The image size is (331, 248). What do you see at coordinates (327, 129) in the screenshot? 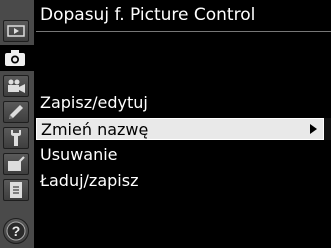
I see `selection-end-cap` at bounding box center [327, 129].